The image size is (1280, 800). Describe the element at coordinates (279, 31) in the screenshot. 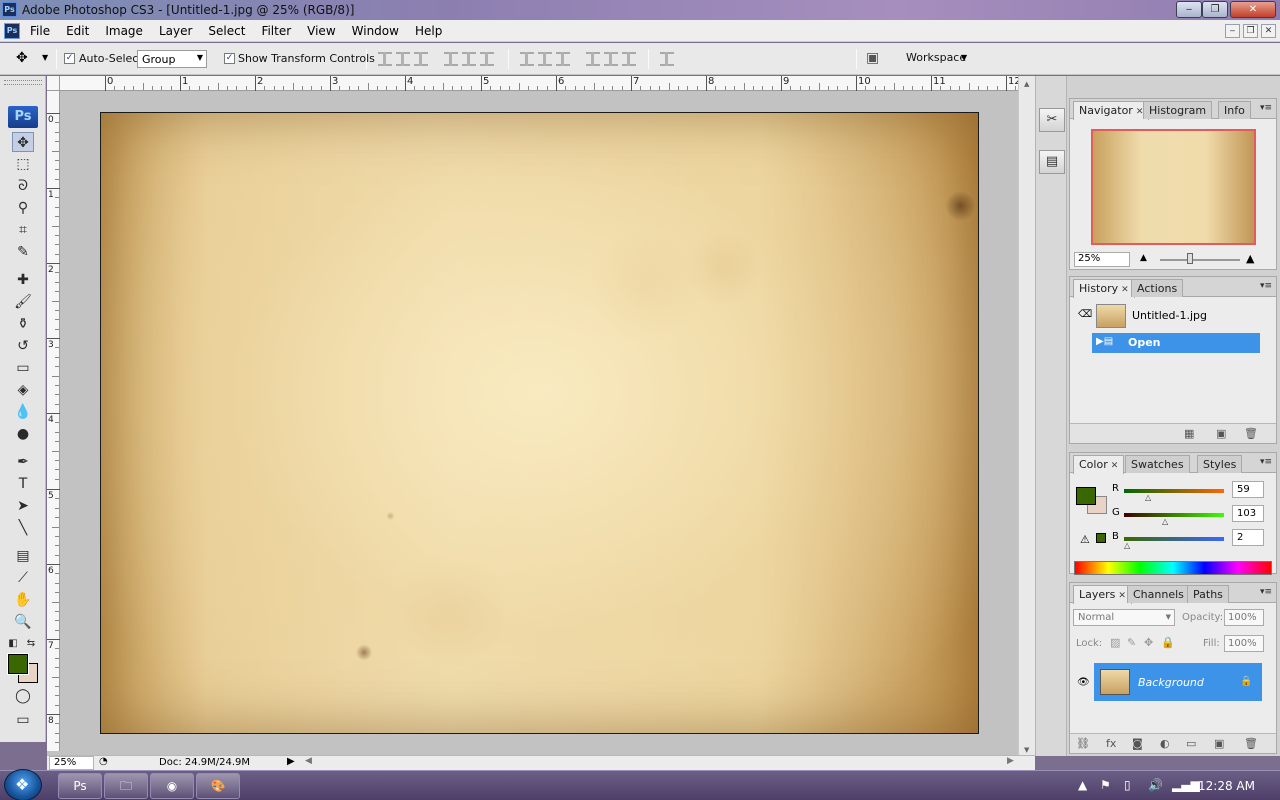

I see `menu-filter: Filter` at that location.